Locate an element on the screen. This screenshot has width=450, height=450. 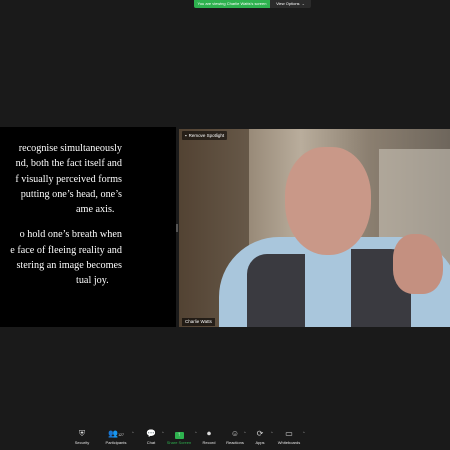
participant-vest is located at coordinates (276, 290).